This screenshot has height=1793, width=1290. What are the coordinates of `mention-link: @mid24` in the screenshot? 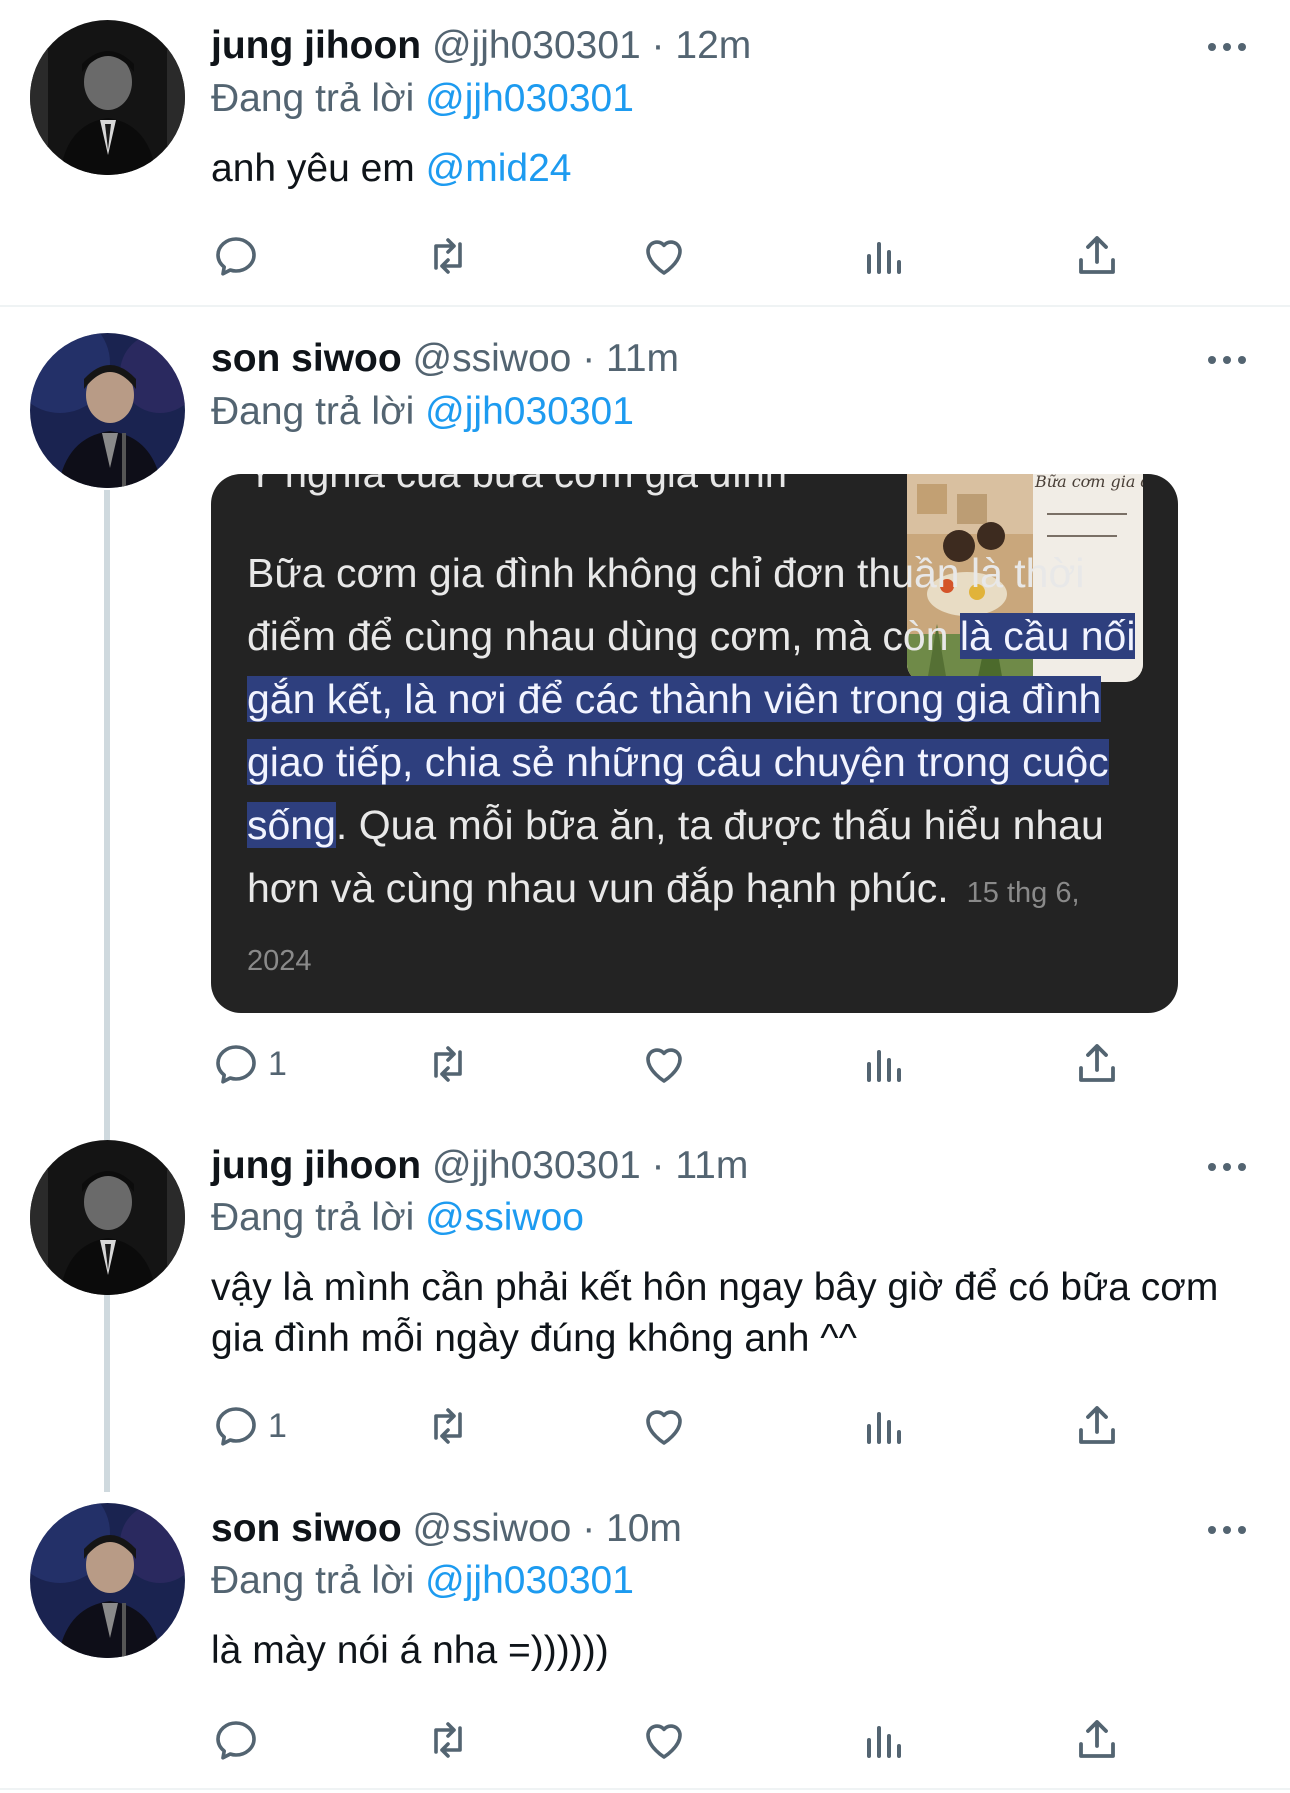 It's located at (499, 168).